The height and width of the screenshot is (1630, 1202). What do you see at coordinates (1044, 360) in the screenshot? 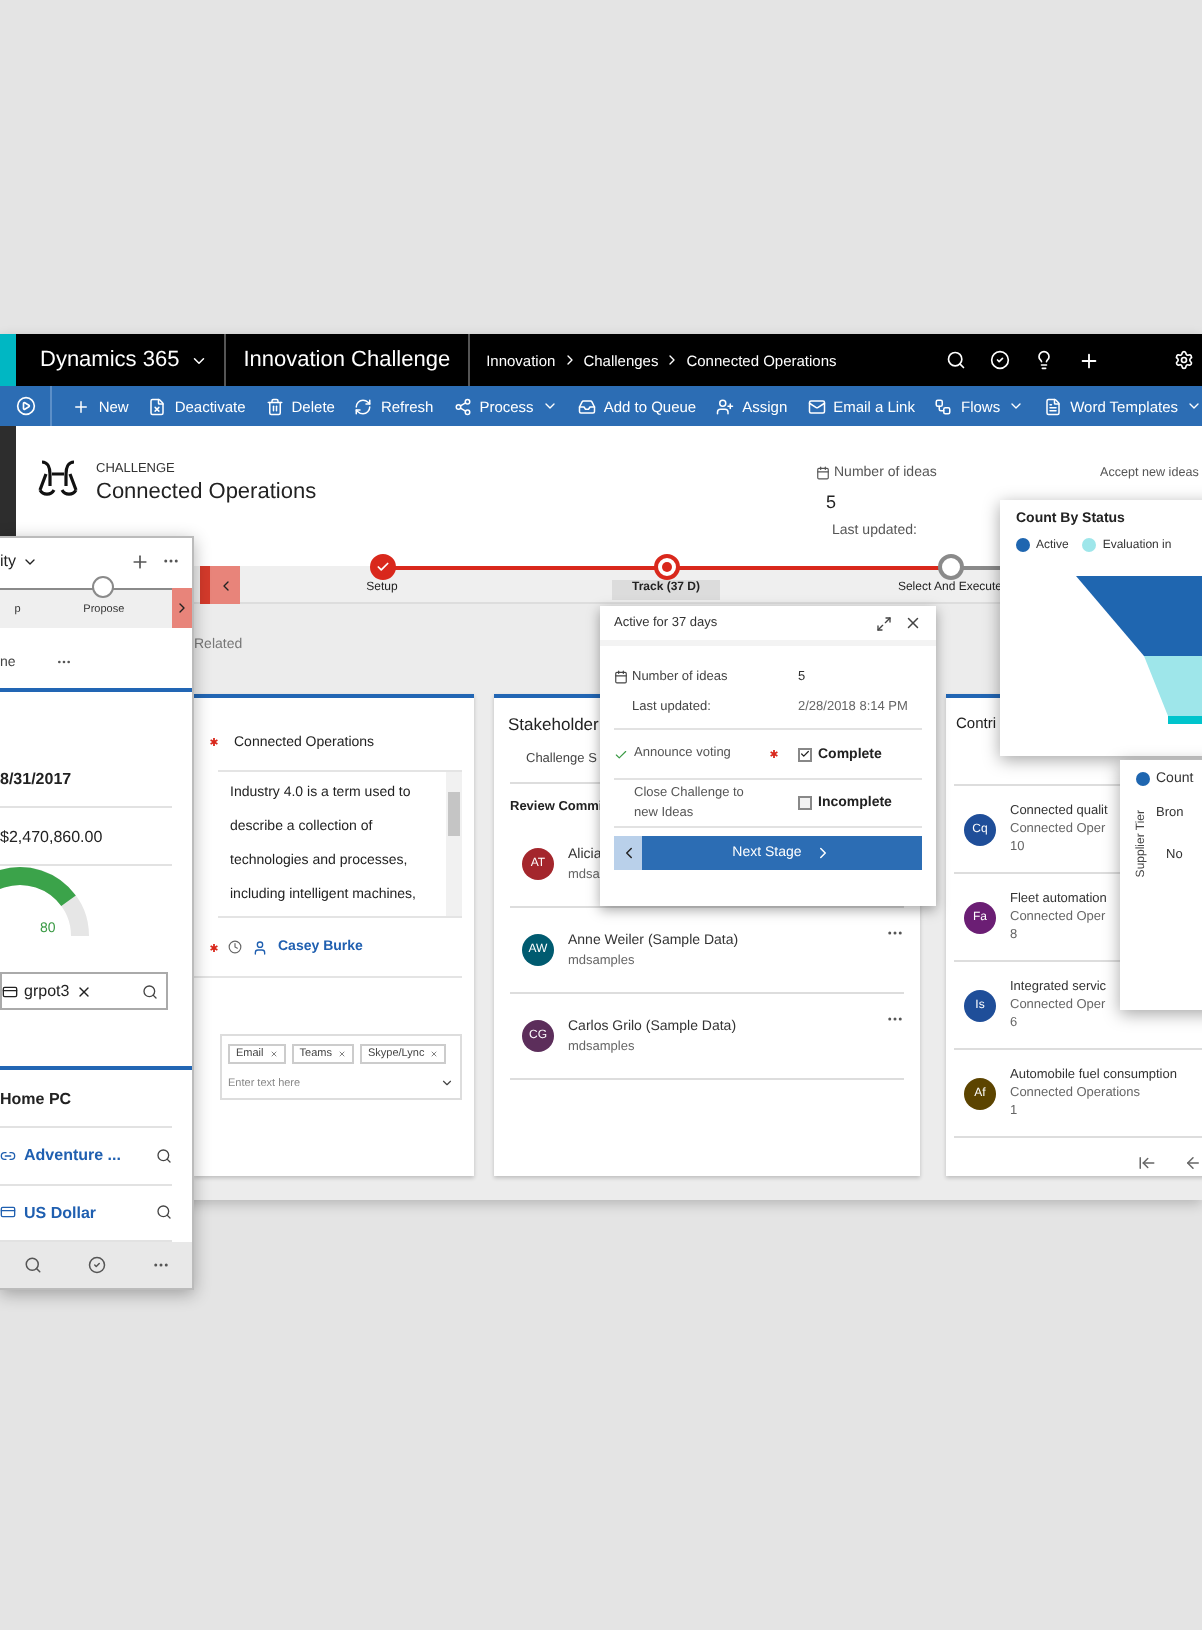
I see `lightbulb-icon` at bounding box center [1044, 360].